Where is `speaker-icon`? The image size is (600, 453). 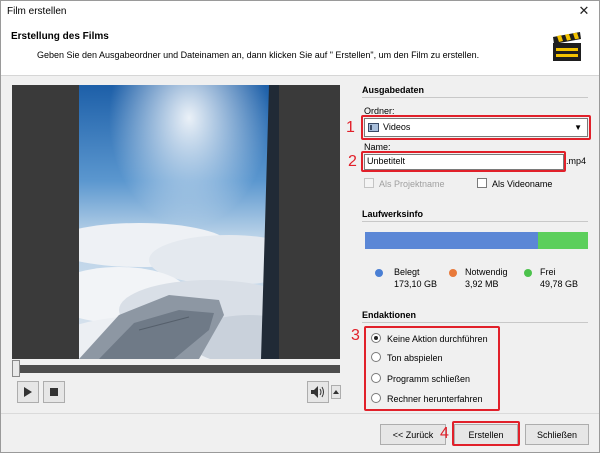
speaker-icon is located at coordinates (317, 392).